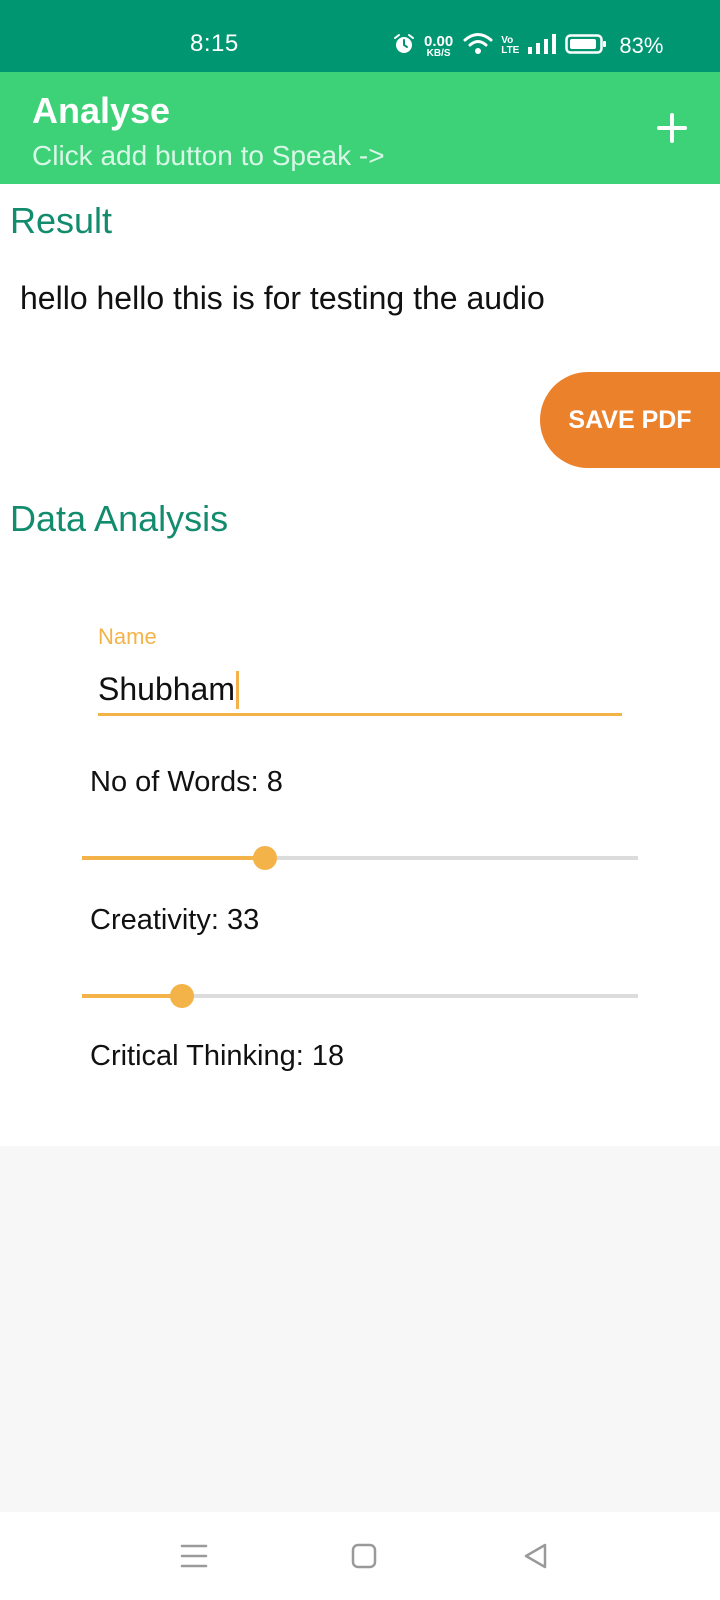  I want to click on back-button, so click(536, 1556).